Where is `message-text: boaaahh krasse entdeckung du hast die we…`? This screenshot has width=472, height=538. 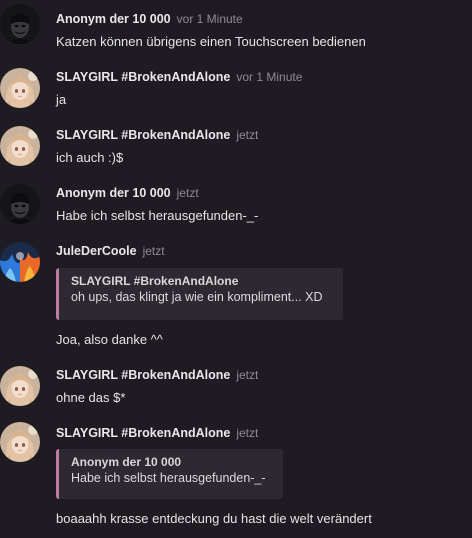 message-text: boaaahh krasse entdeckung du hast die we… is located at coordinates (214, 518).